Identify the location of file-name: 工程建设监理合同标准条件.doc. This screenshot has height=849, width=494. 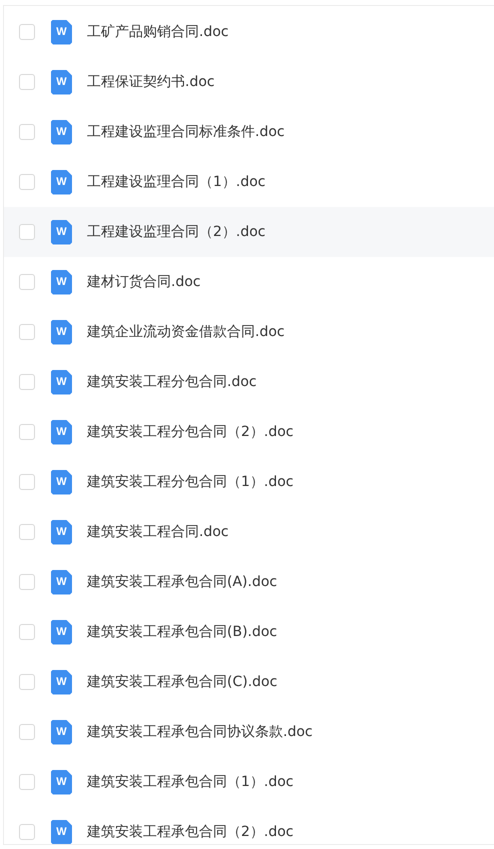
(186, 132).